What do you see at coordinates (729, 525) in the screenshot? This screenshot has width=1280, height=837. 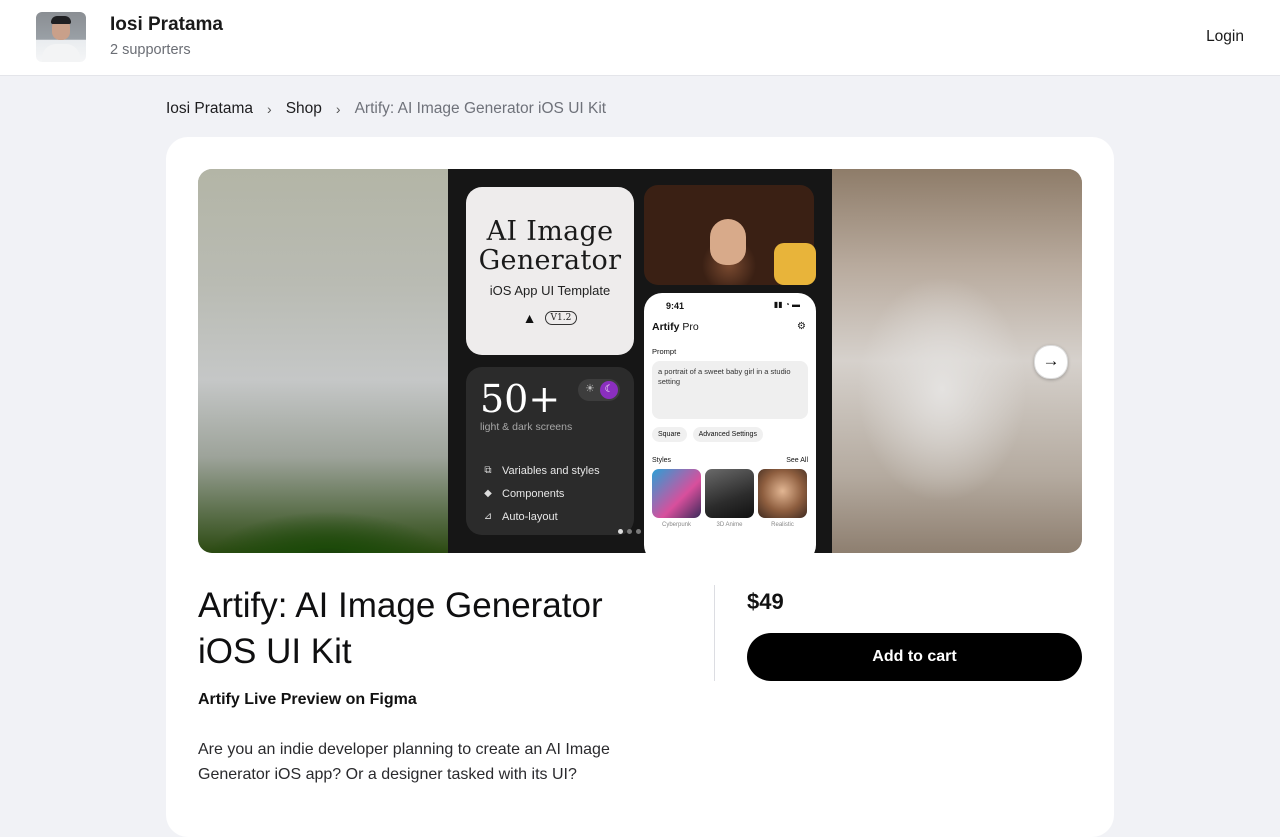 I see `style-name: 3D Anime` at bounding box center [729, 525].